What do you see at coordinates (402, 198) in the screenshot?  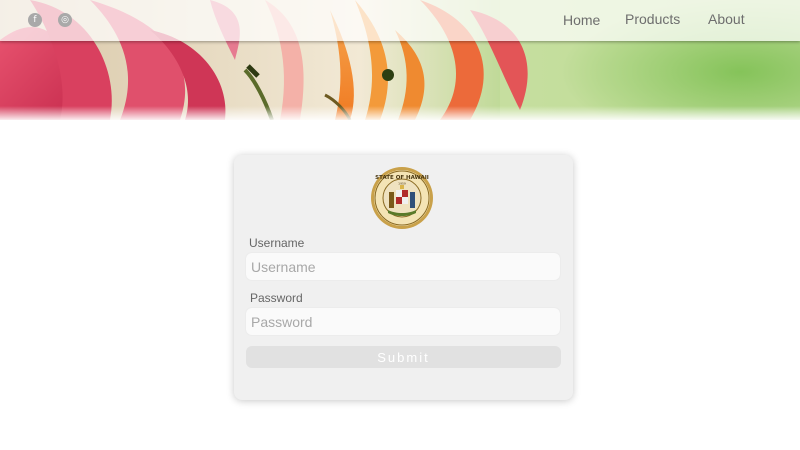 I see `hawaii-state-seal-icon: STATE OF HAWAII 1959` at bounding box center [402, 198].